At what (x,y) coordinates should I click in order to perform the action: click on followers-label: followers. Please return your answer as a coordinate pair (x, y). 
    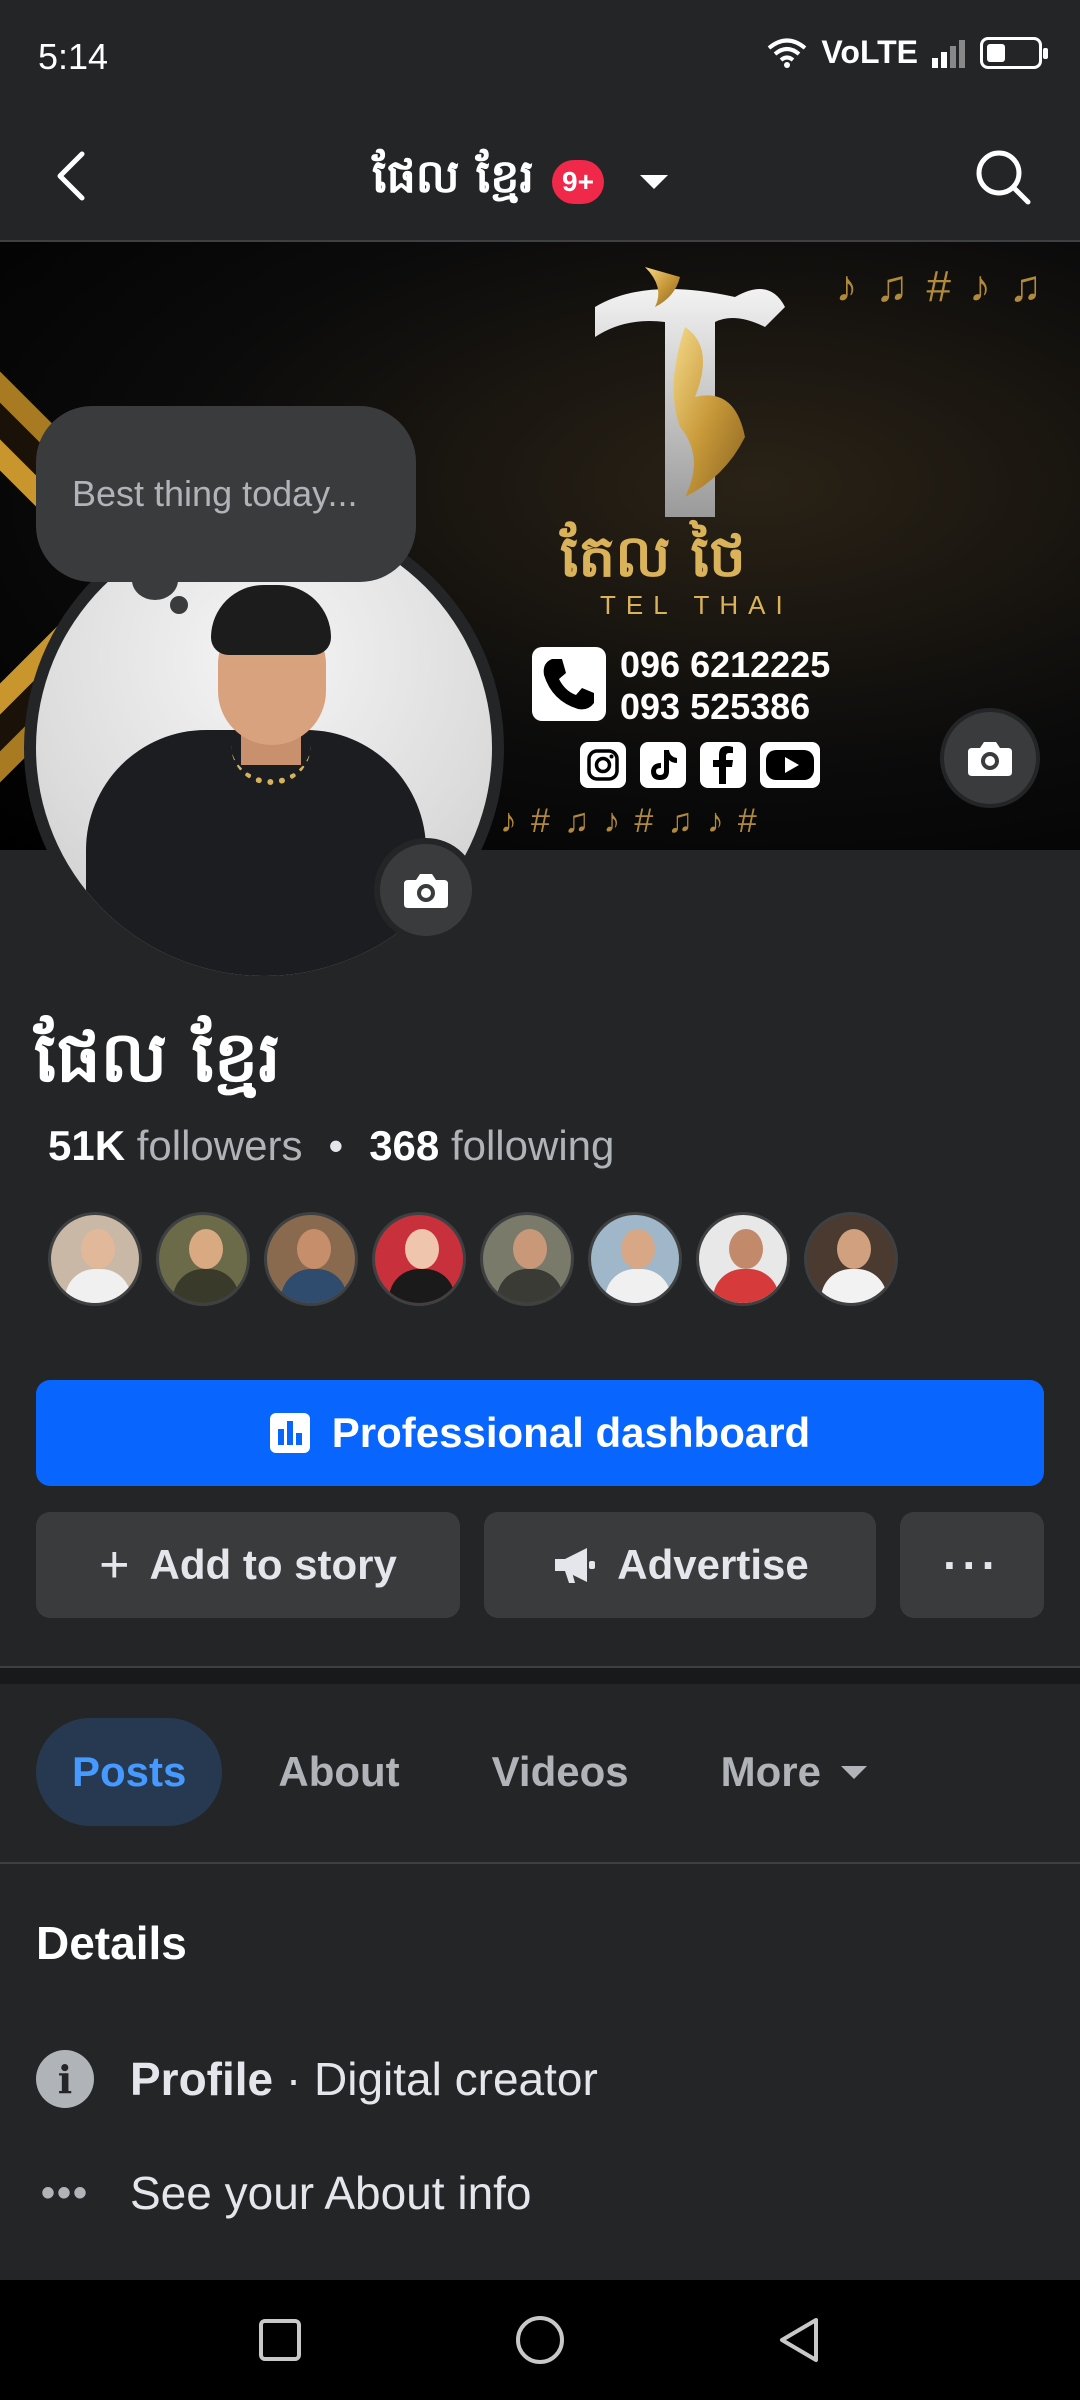
    Looking at the image, I should click on (219, 1145).